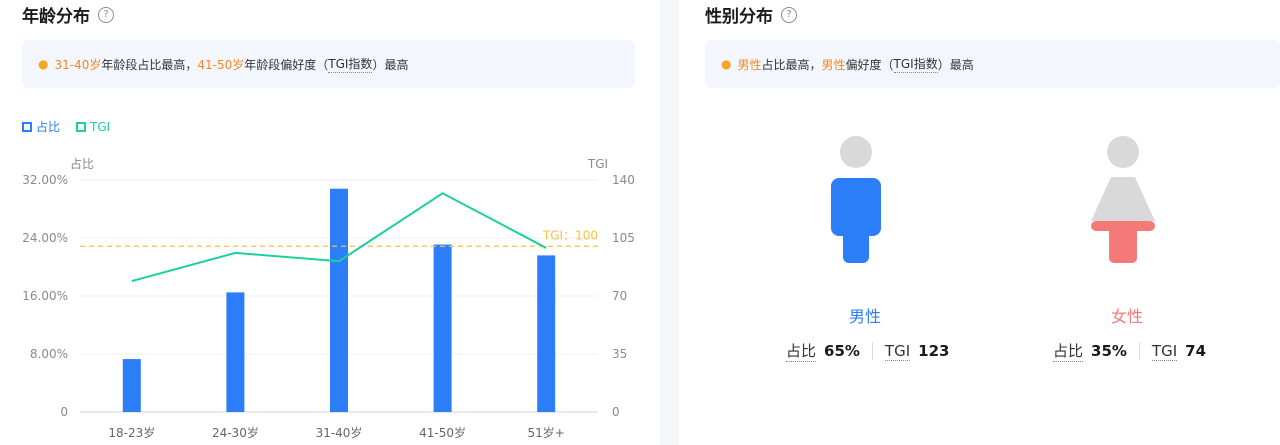 The height and width of the screenshot is (445, 1280). I want to click on tgi-index-link: TGI指数, so click(915, 64).